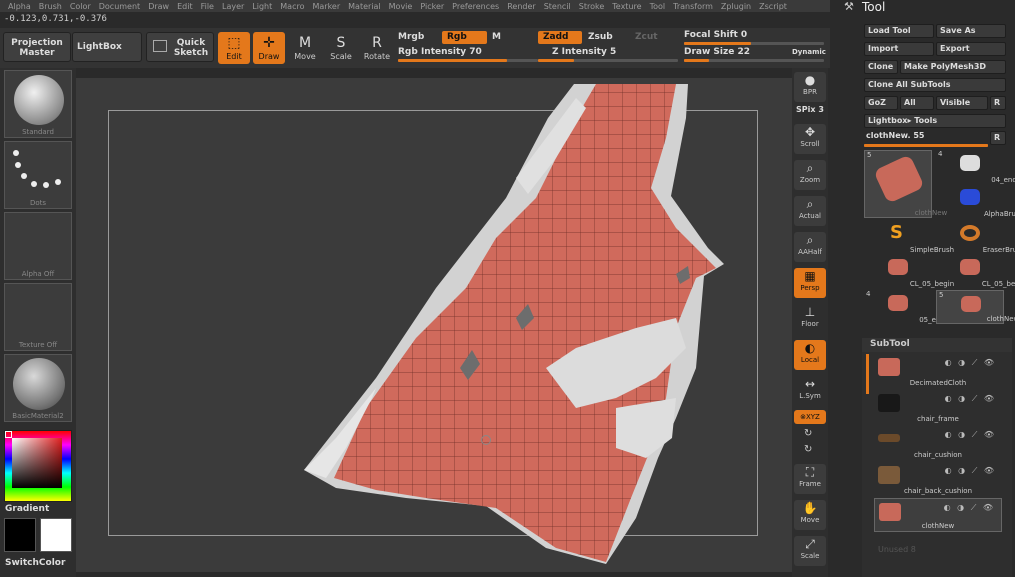  What do you see at coordinates (899, 49) in the screenshot?
I see `import-button: Import` at bounding box center [899, 49].